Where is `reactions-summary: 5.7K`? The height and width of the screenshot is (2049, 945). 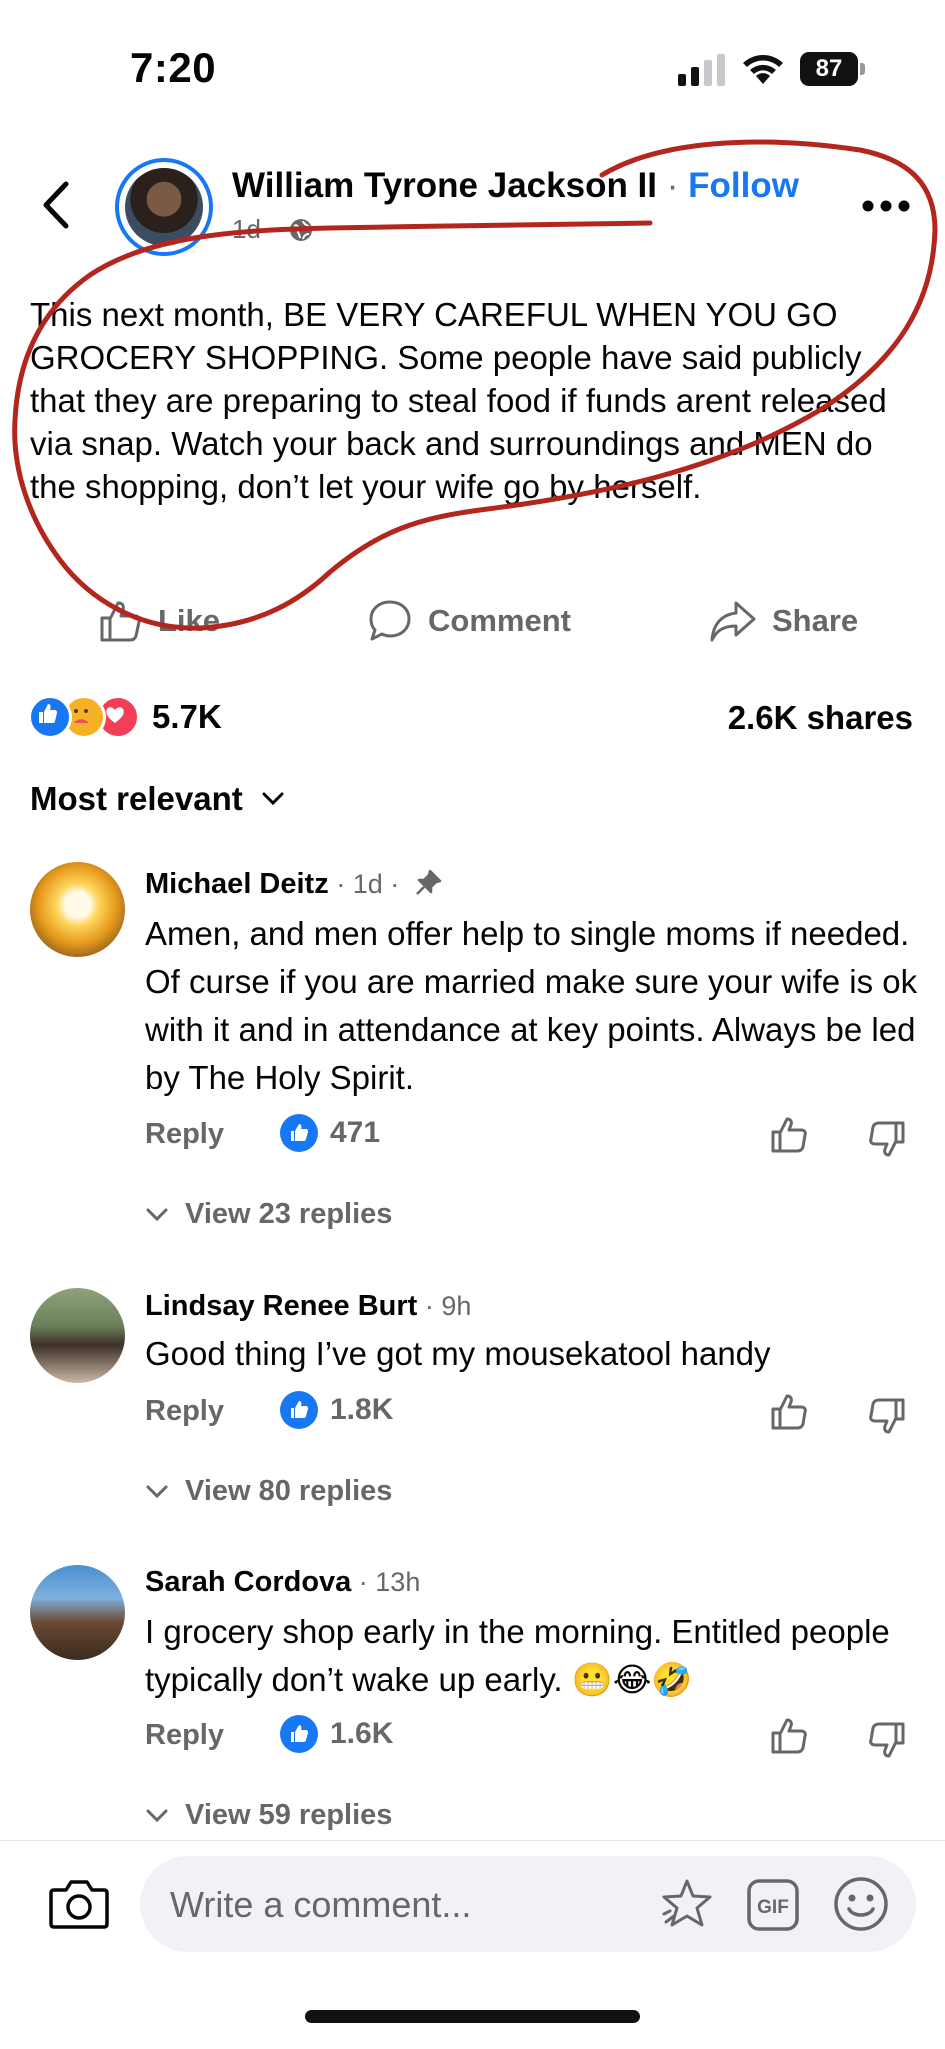
reactions-summary: 5.7K is located at coordinates (125, 717).